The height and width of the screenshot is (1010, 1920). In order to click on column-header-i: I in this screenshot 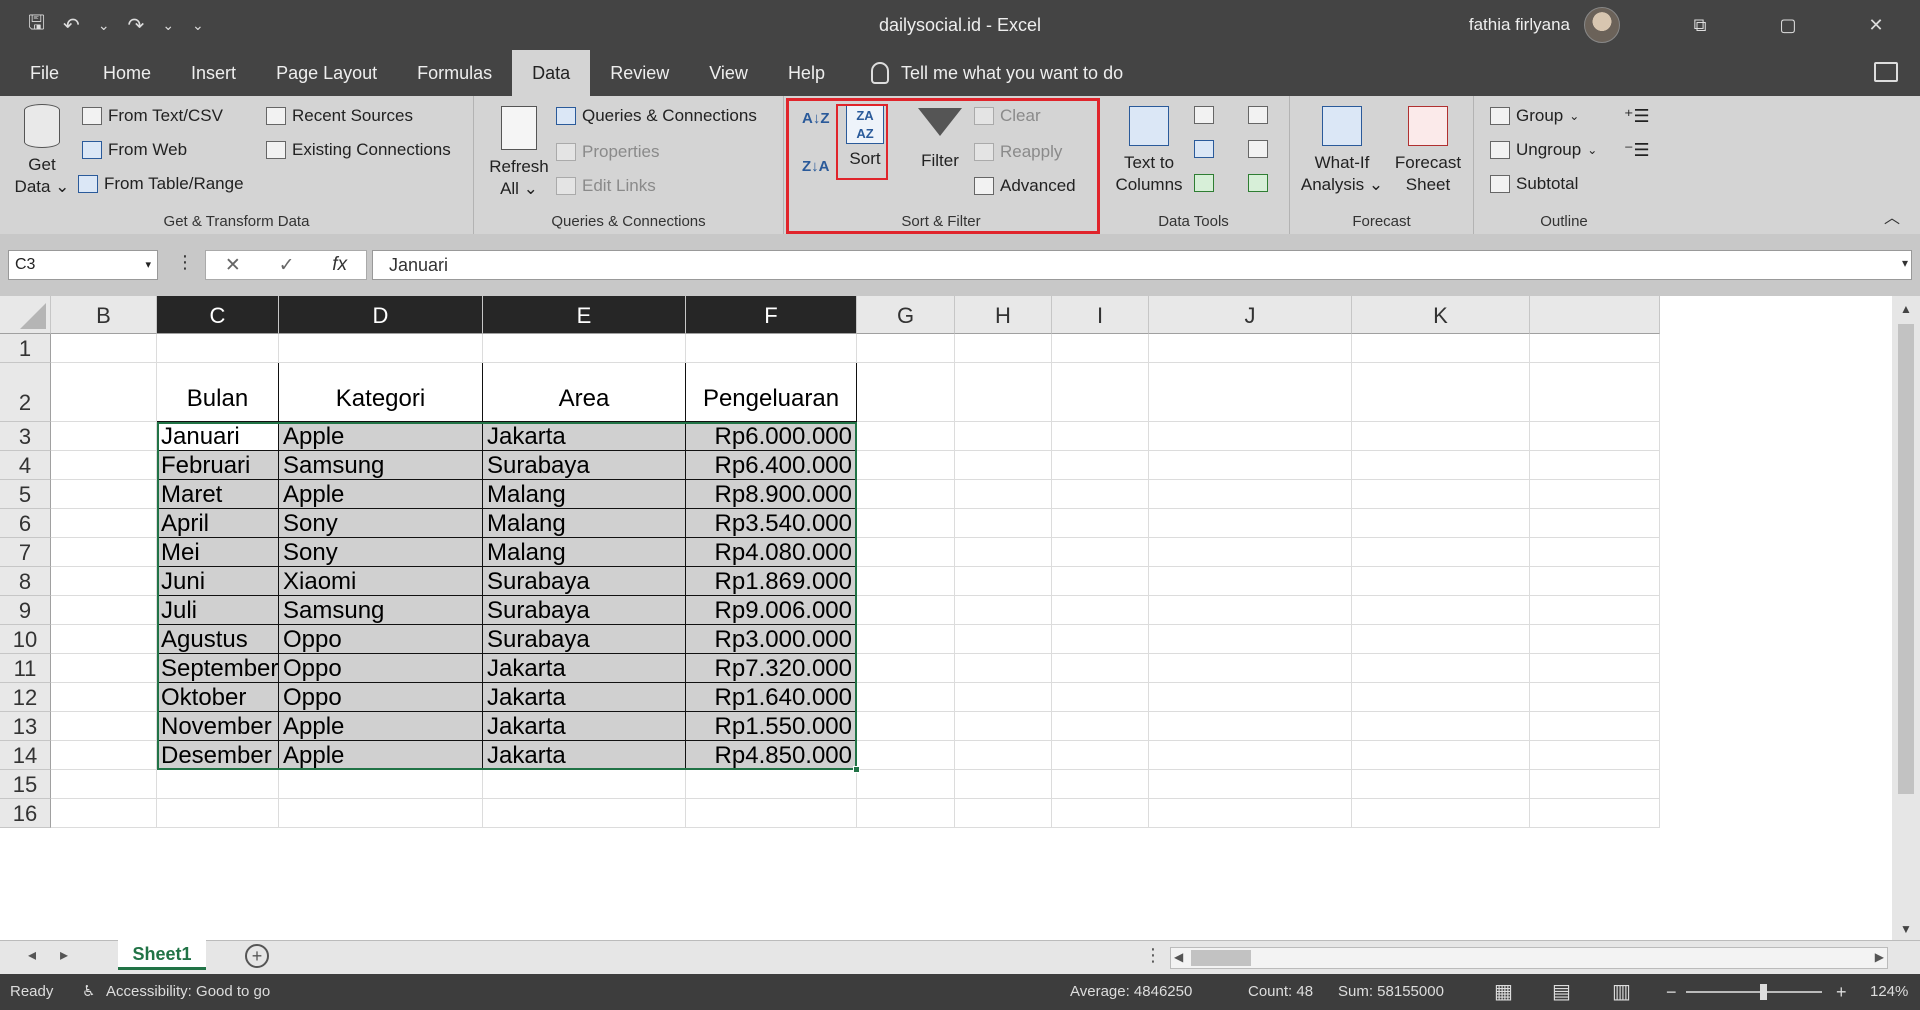, I will do `click(1100, 315)`.